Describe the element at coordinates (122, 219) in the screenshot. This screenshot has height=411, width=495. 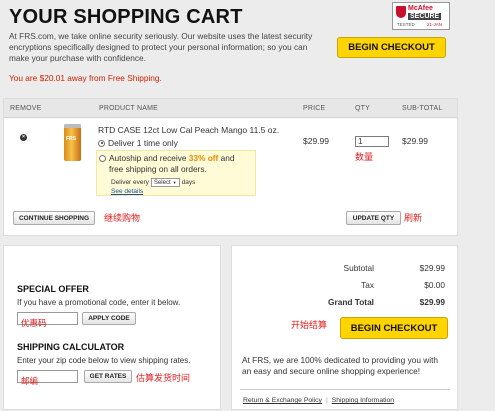
I see `annotation-continue: 继续购物` at that location.